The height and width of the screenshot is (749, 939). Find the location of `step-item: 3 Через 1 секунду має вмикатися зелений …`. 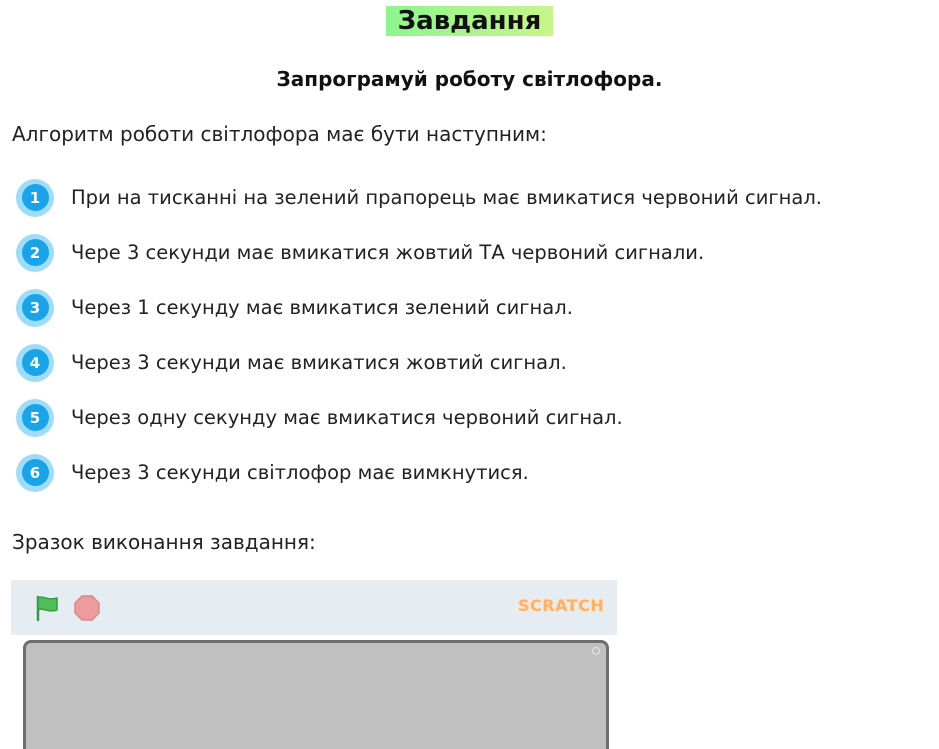

step-item: 3 Через 1 секунду має вмикатися зелений … is located at coordinates (419, 307).